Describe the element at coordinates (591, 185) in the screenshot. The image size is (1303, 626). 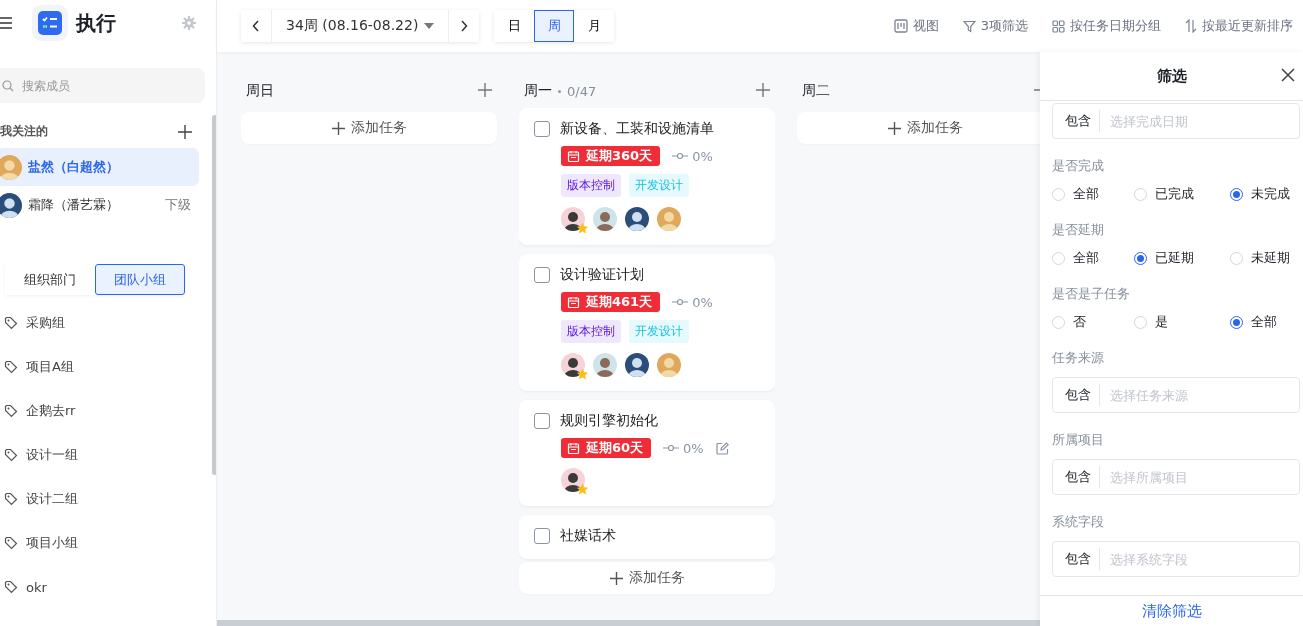
I see `task-tag: 版本控制` at that location.